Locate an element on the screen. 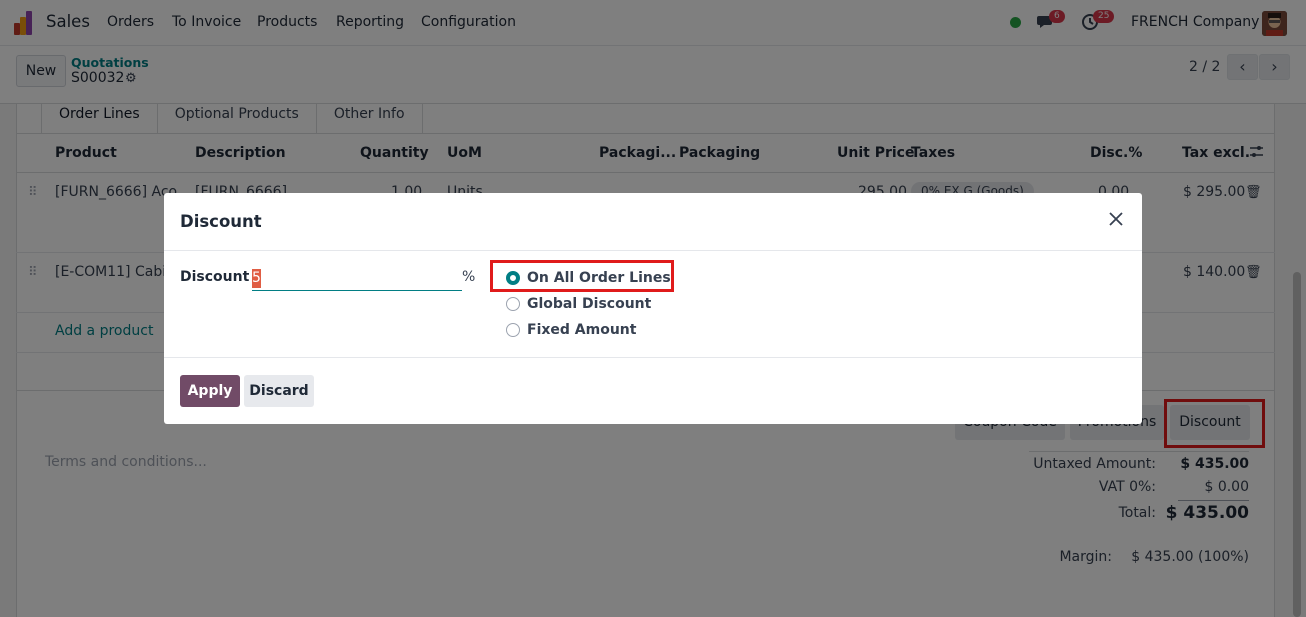  discard-button: Discard is located at coordinates (279, 391).